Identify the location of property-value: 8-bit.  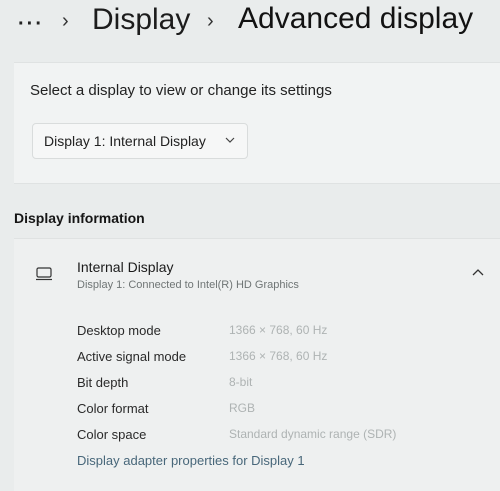
(241, 382).